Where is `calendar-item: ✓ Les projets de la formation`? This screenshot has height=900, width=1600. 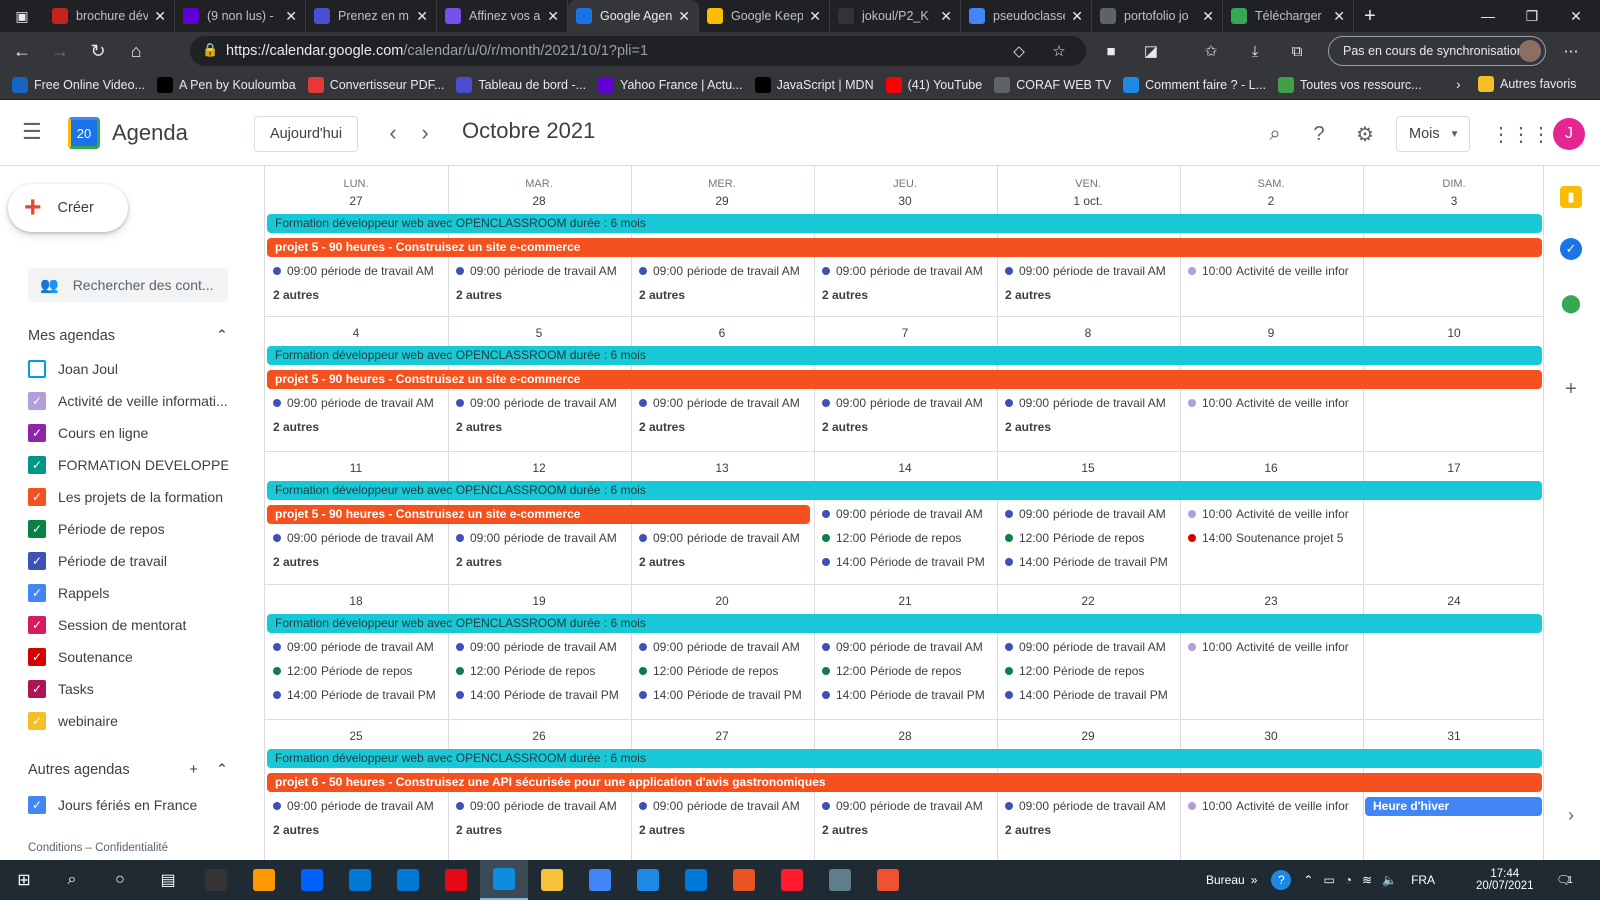
calendar-item: ✓ Les projets de la formation is located at coordinates (128, 497).